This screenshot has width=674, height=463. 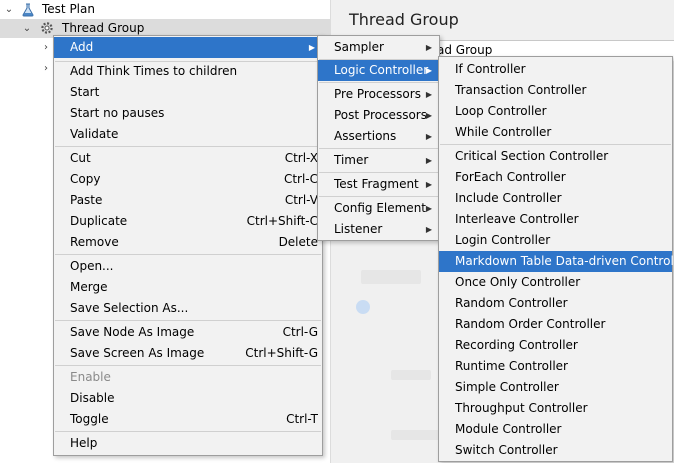 What do you see at coordinates (381, 70) in the screenshot?
I see `menu-item-label: Logic Controller` at bounding box center [381, 70].